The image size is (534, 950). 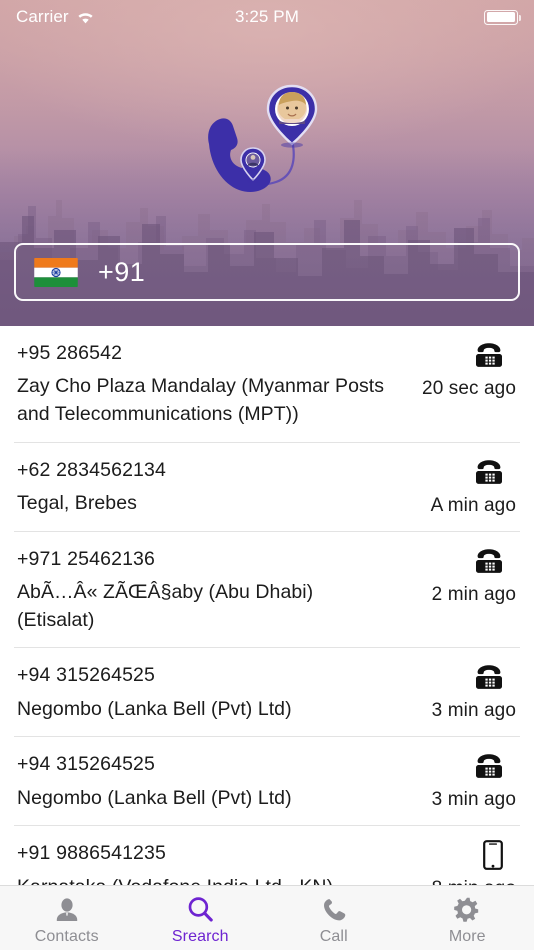 I want to click on status-bar: Carrier 3:25 PM, so click(x=267, y=17).